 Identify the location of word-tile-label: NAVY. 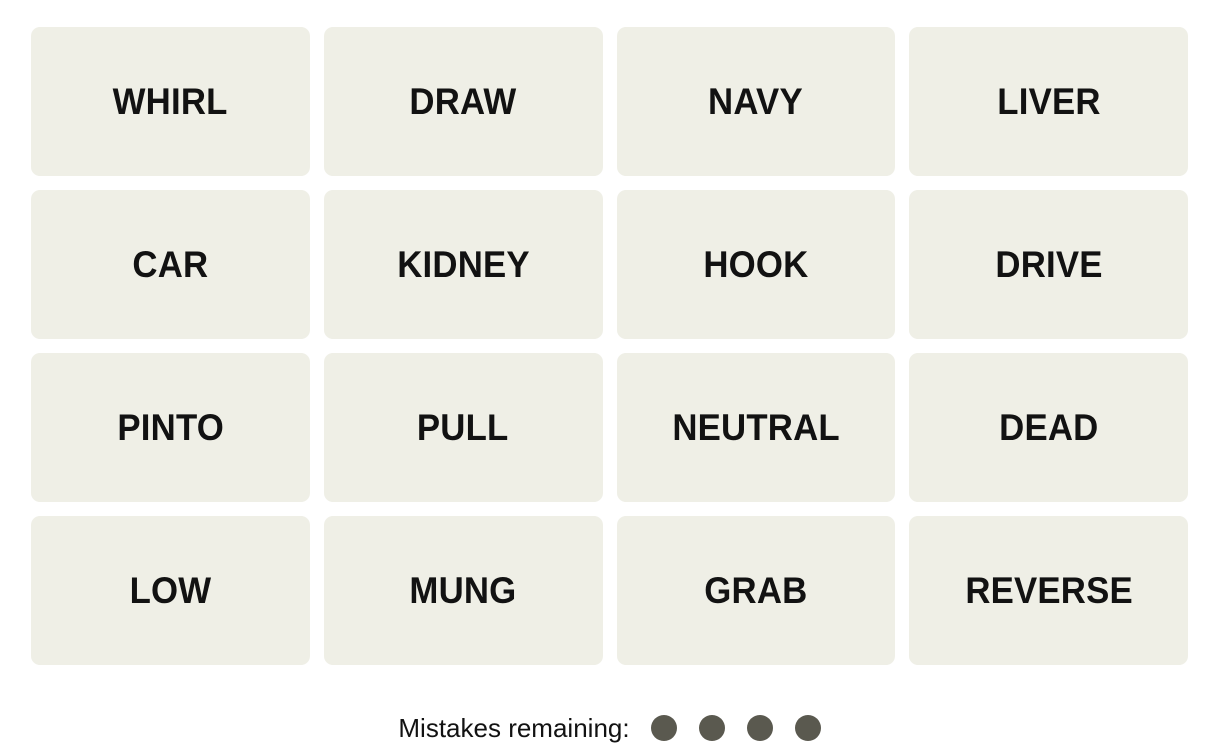
(756, 101).